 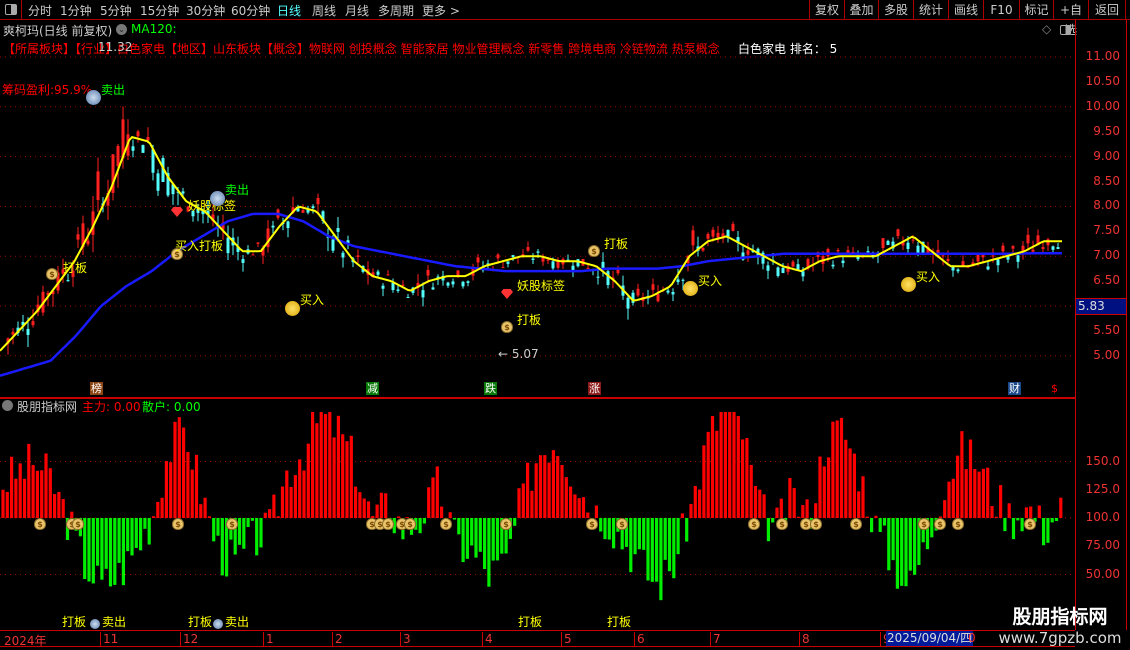 What do you see at coordinates (1036, 10) in the screenshot?
I see `mark-button: 标记` at bounding box center [1036, 10].